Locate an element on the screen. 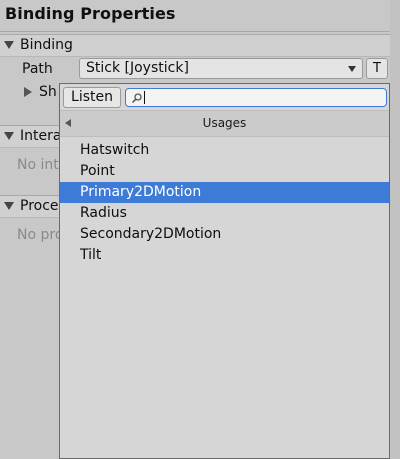  nav-title: Usages is located at coordinates (224, 123).